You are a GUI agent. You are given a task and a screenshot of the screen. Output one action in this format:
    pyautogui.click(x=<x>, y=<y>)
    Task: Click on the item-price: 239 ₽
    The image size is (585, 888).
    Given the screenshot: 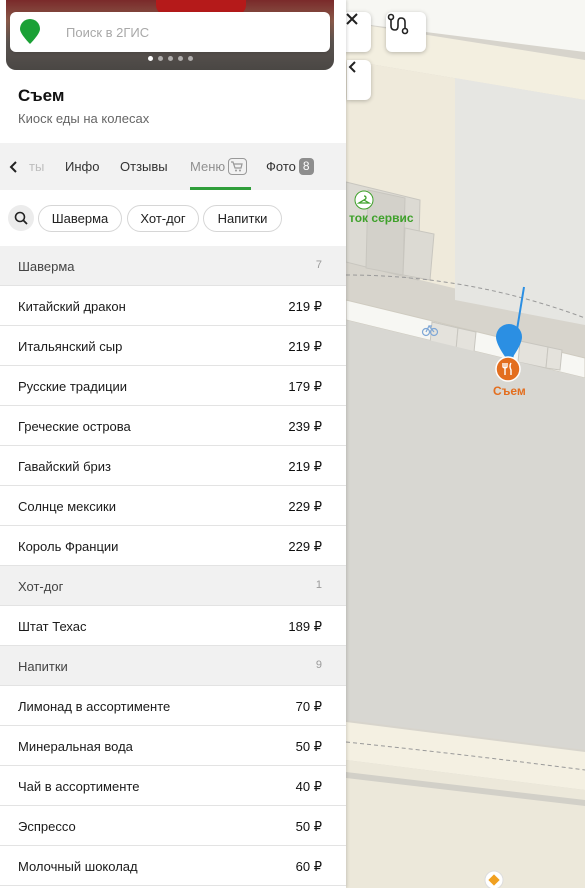 What is the action you would take?
    pyautogui.click(x=305, y=426)
    